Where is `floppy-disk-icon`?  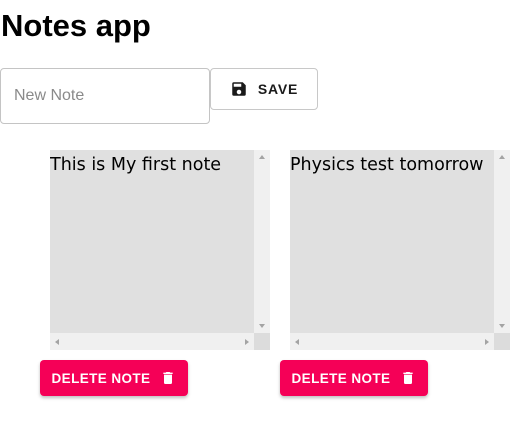 floppy-disk-icon is located at coordinates (239, 89).